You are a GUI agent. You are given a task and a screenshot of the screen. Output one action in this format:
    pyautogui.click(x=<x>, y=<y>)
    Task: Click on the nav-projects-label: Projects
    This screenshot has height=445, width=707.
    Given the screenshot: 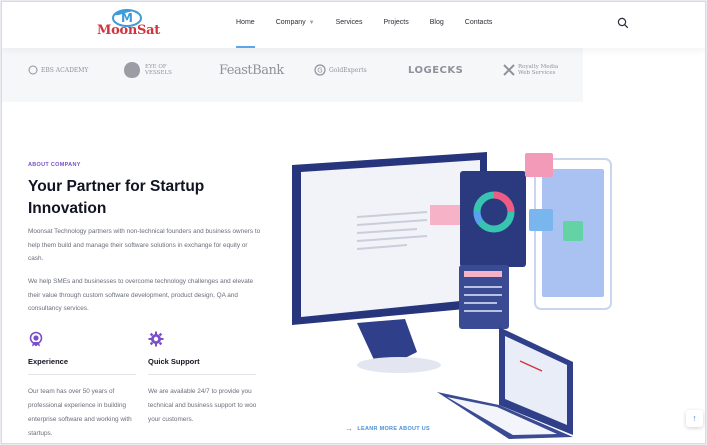 What is the action you would take?
    pyautogui.click(x=396, y=22)
    